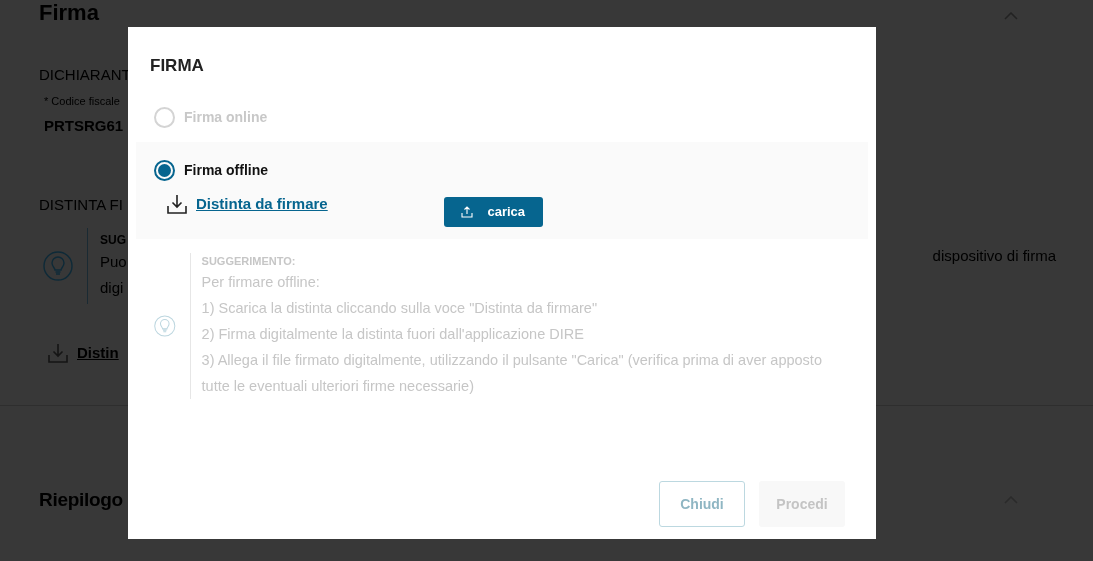  Describe the element at coordinates (69, 13) in the screenshot. I see `section-title: Firma` at that location.